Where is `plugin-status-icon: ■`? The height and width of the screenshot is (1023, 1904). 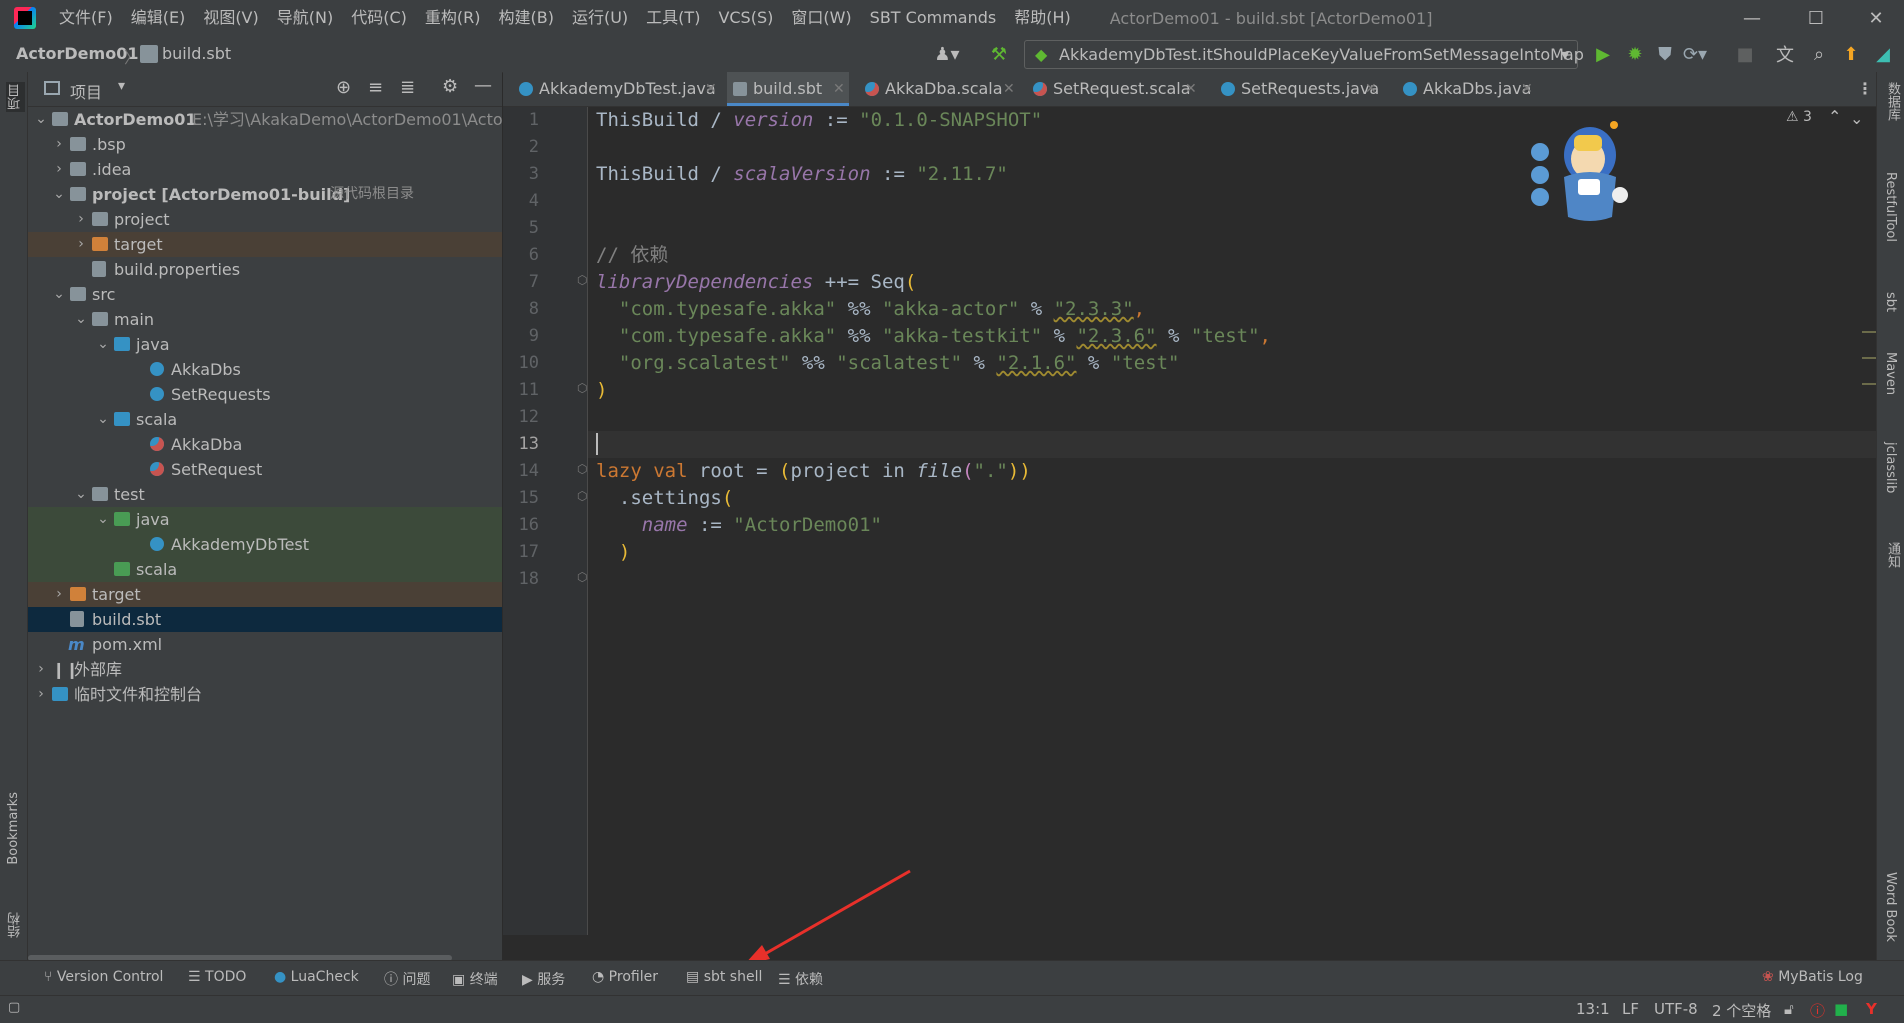
plugin-status-icon: ■ is located at coordinates (1841, 1009).